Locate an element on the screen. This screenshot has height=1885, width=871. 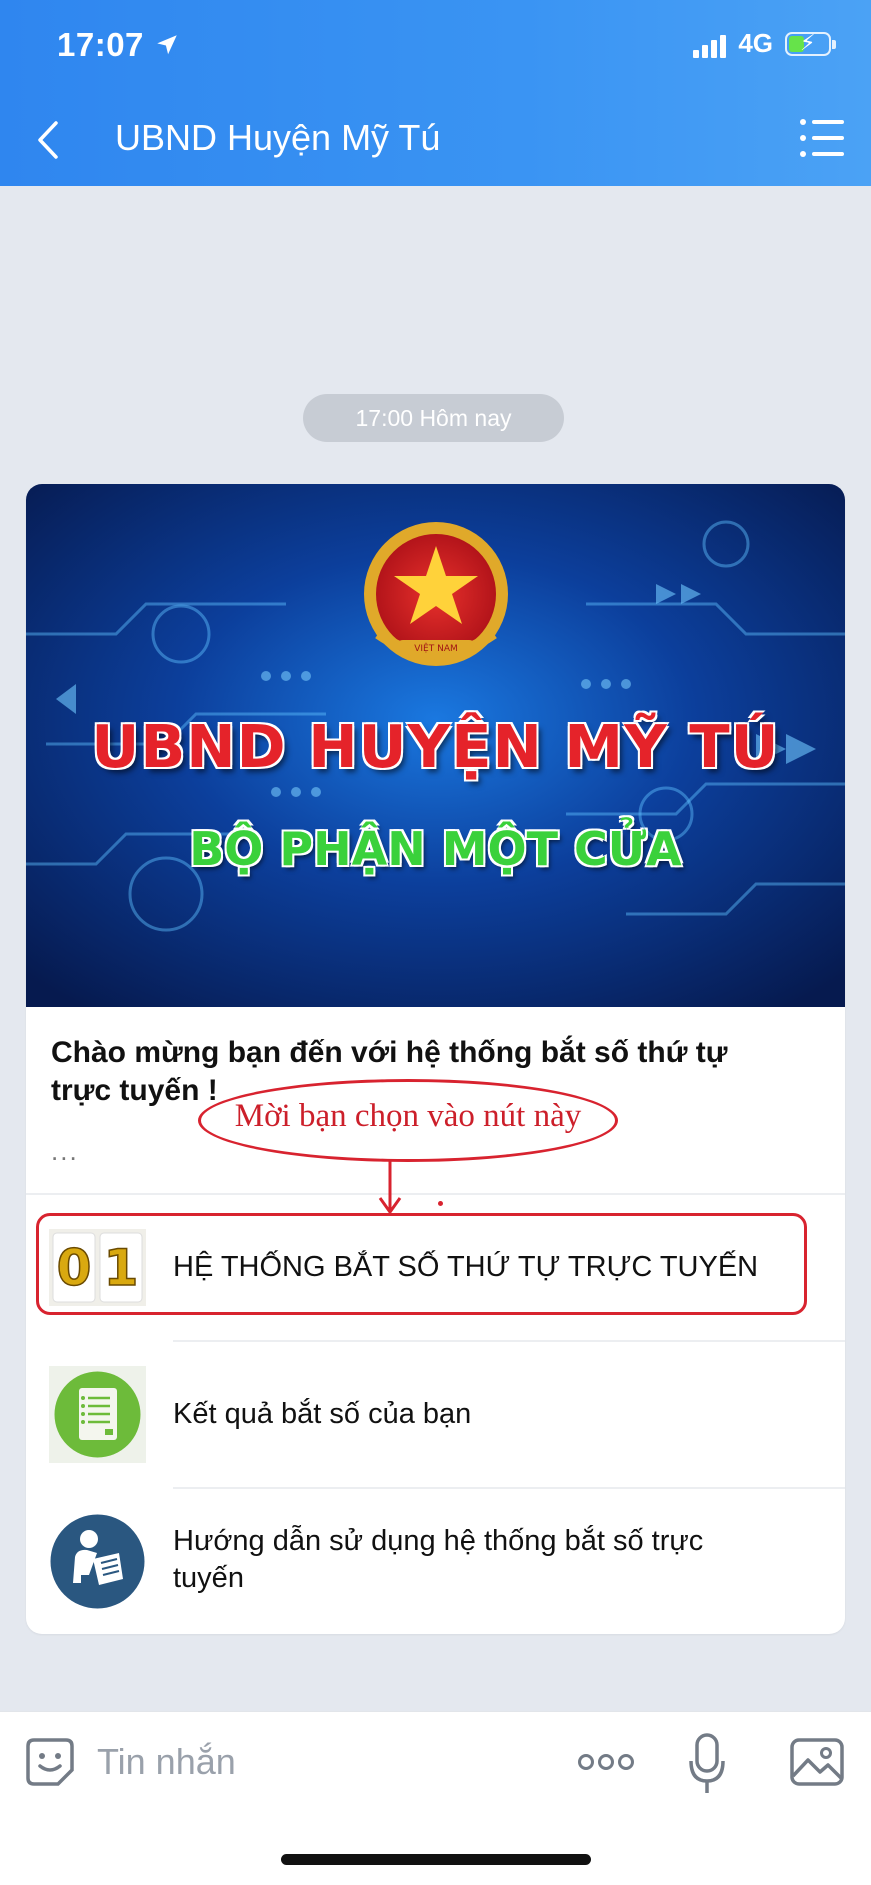
menu-item-label: Kết quả bắt số của bạn is located at coordinates (322, 1414).